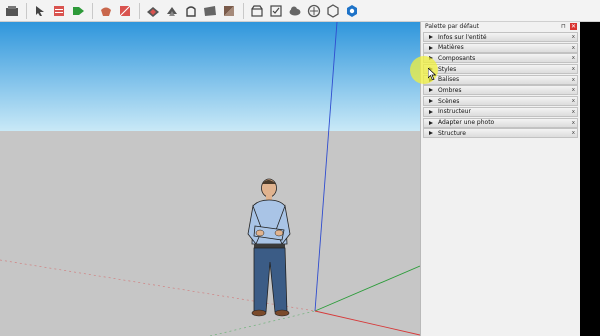 Image resolution: width=600 pixels, height=336 pixels. I want to click on cloud-icon, so click(295, 11).